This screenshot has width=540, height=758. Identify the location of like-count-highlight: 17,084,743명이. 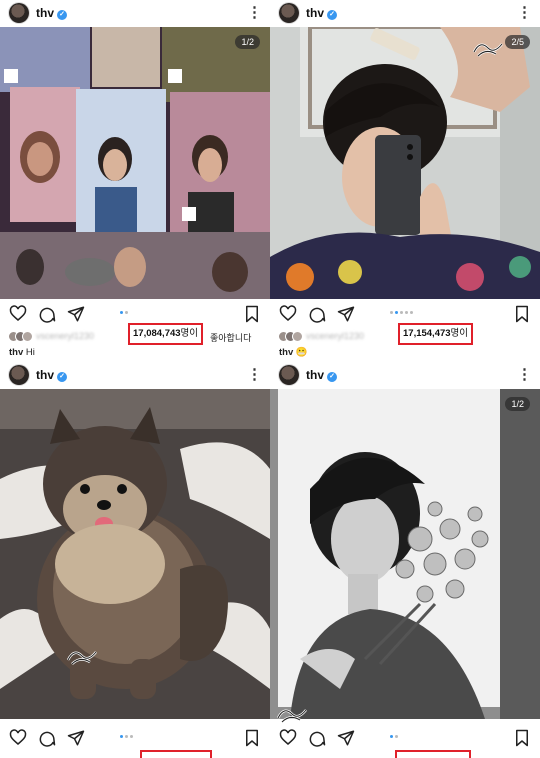
(166, 334).